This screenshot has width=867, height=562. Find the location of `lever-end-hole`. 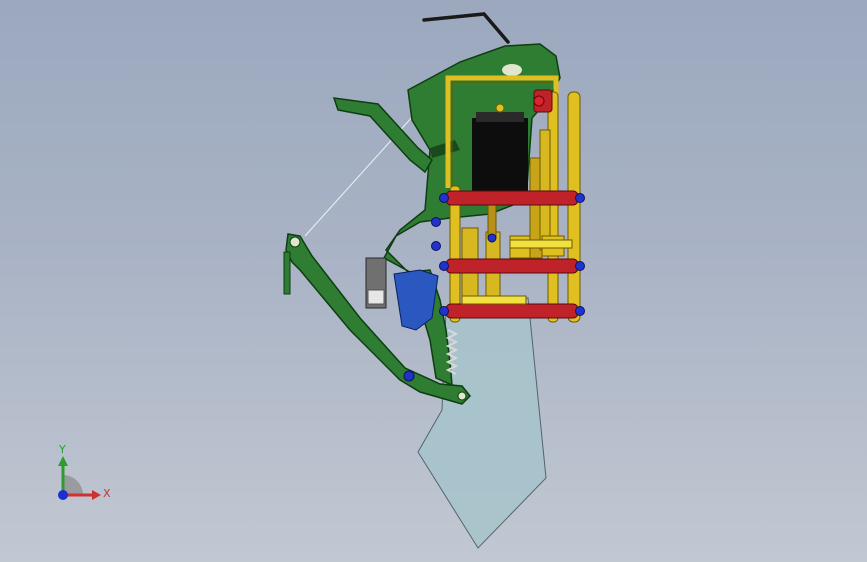

lever-end-hole is located at coordinates (462, 396).